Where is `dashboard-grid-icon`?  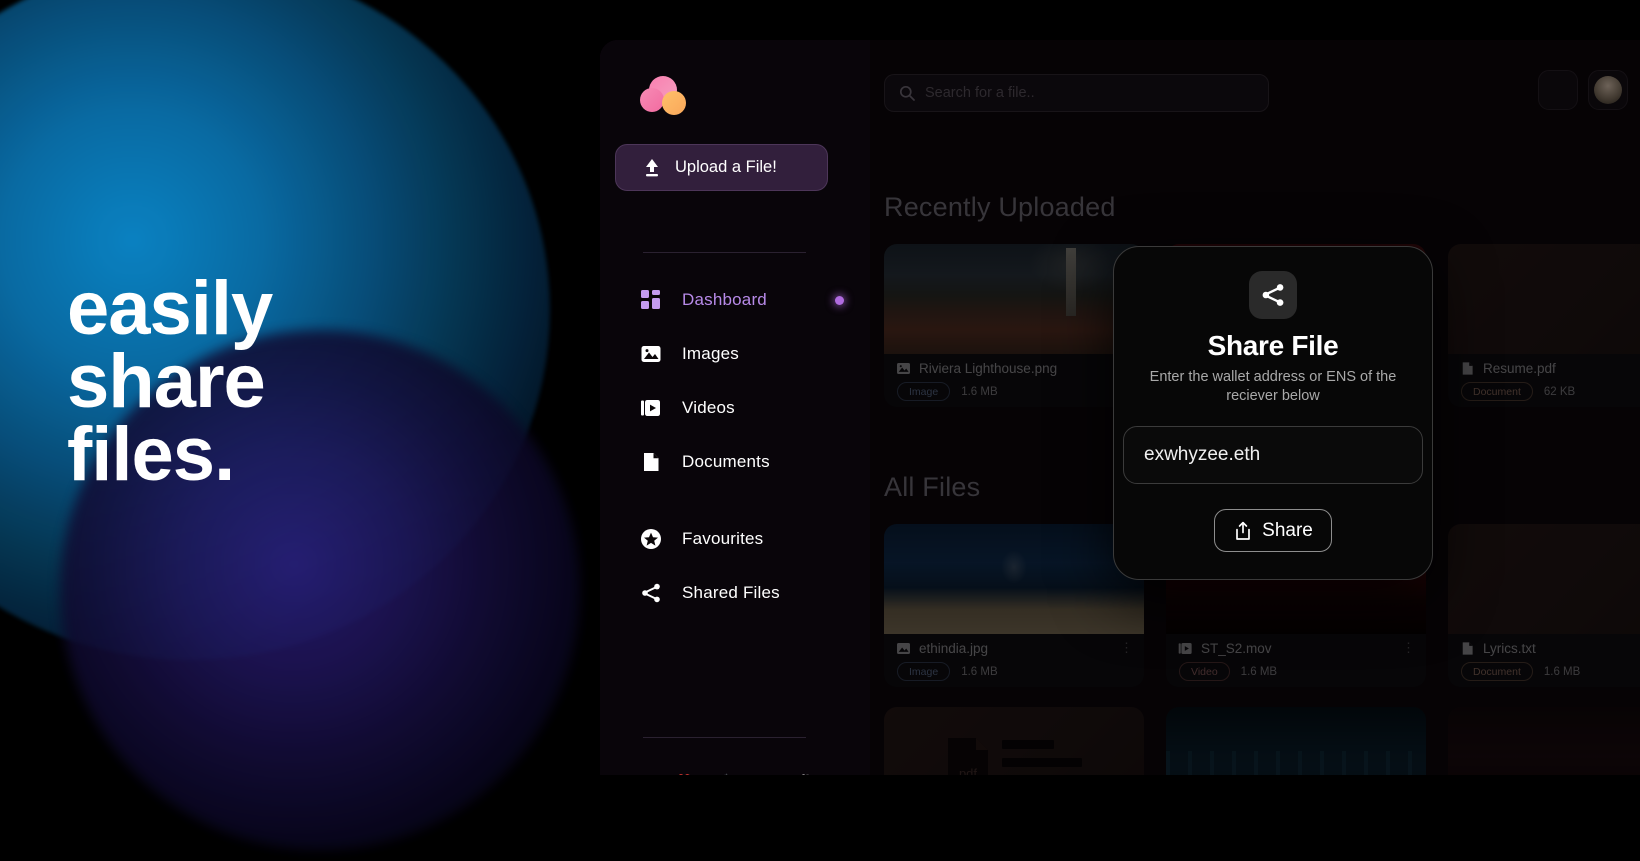 dashboard-grid-icon is located at coordinates (651, 300).